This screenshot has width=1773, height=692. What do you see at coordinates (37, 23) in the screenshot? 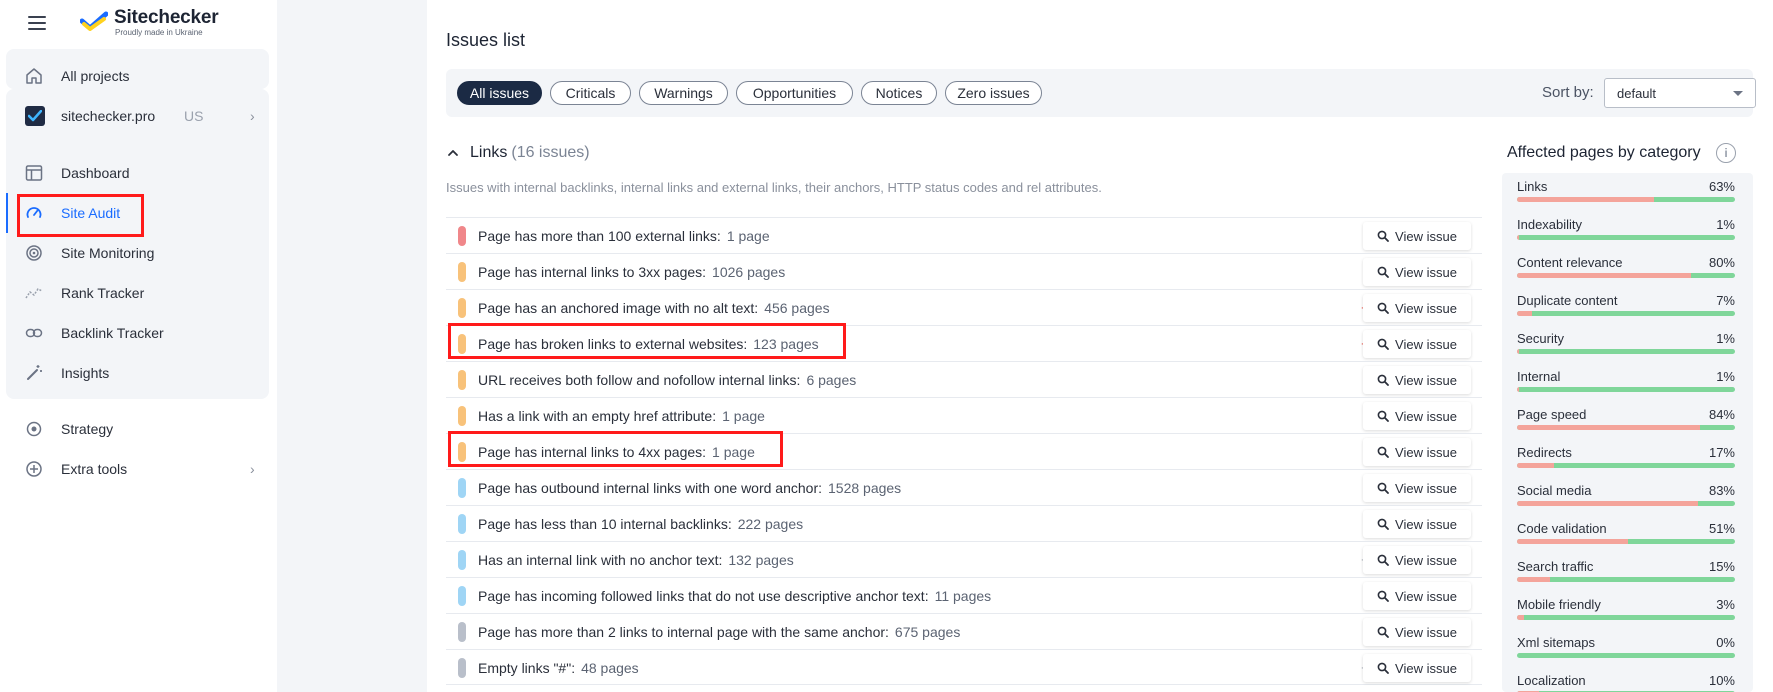
I see `menu-icon` at bounding box center [37, 23].